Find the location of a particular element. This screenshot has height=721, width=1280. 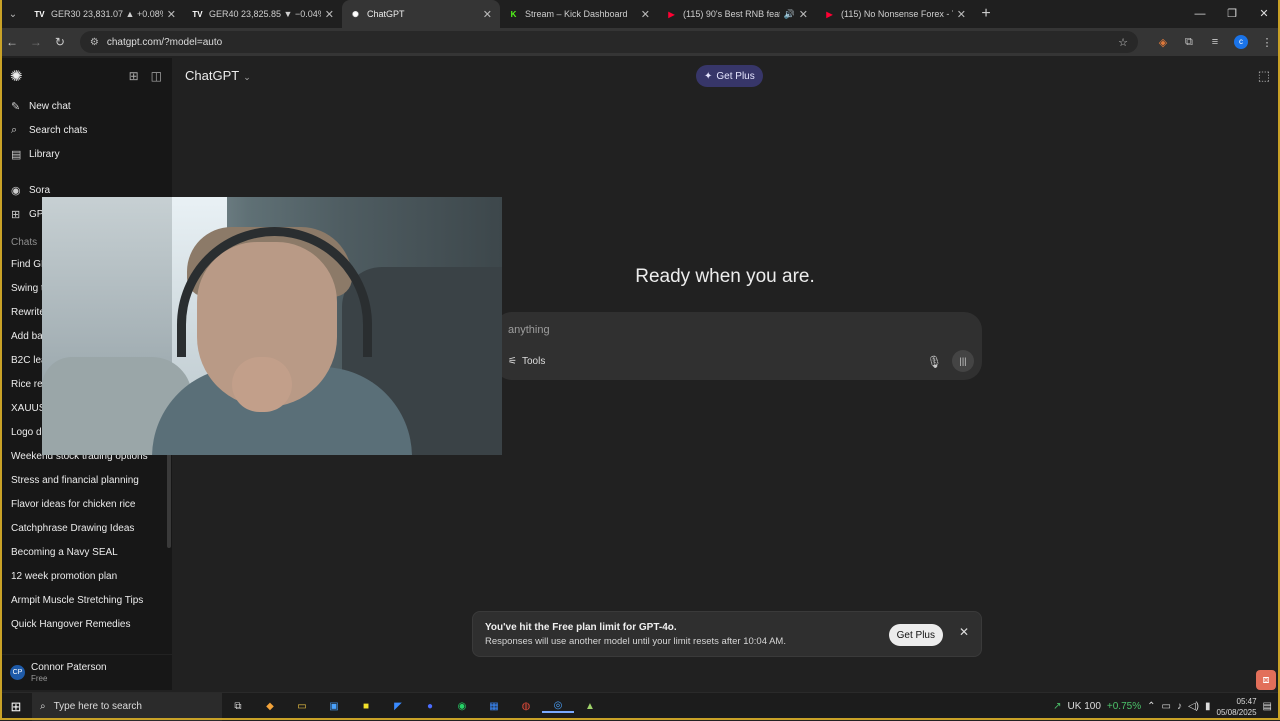

search-icon: ⌕ is located at coordinates (14, 129).